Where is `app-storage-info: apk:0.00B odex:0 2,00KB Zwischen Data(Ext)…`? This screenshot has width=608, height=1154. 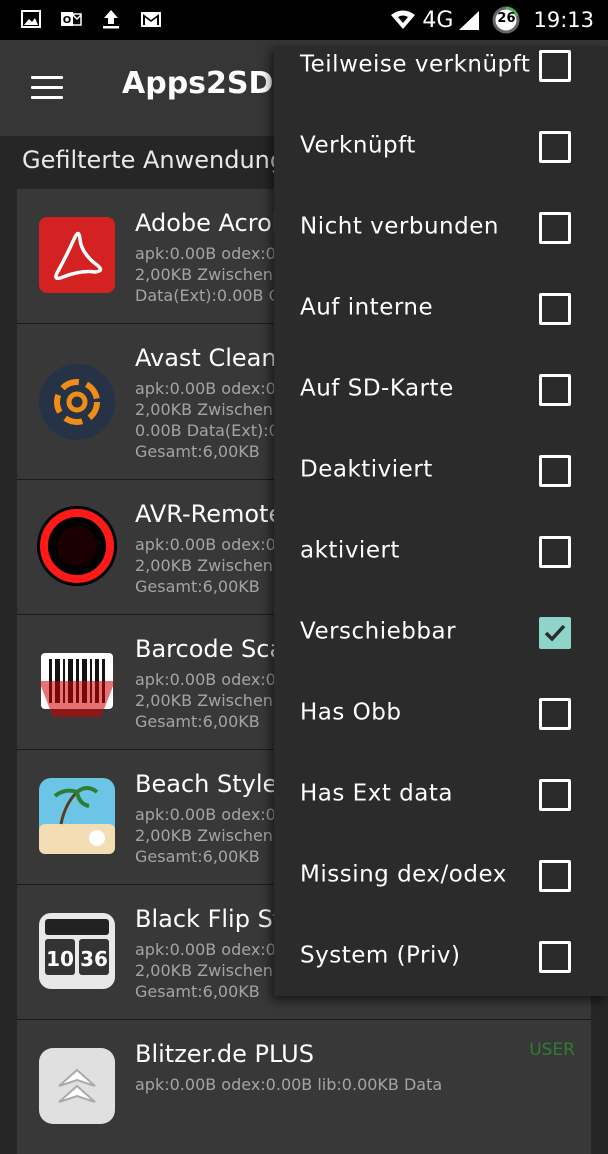
app-storage-info: apk:0.00B odex:0 2,00KB Zwischen Data(Ext)… is located at coordinates (208, 274).